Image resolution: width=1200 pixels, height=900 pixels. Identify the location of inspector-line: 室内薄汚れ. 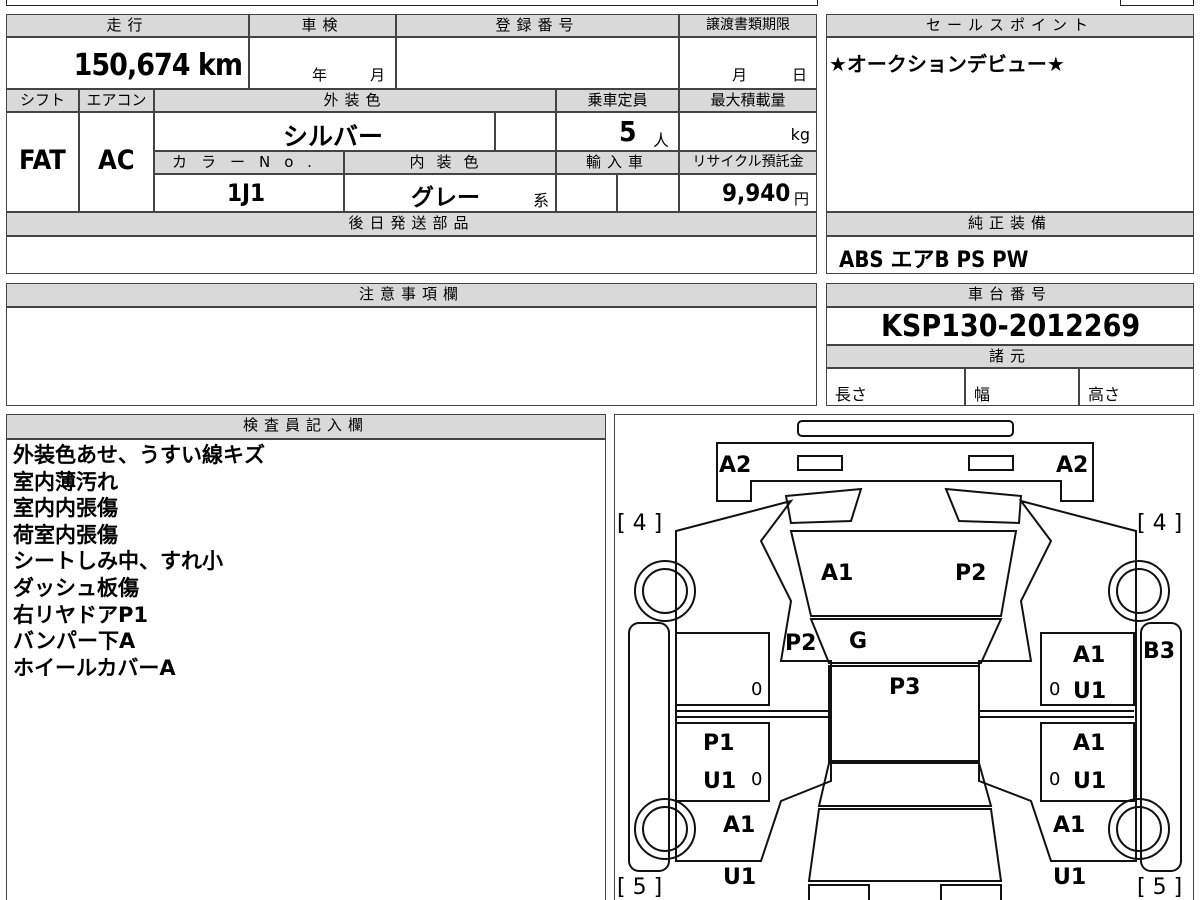
(65, 481).